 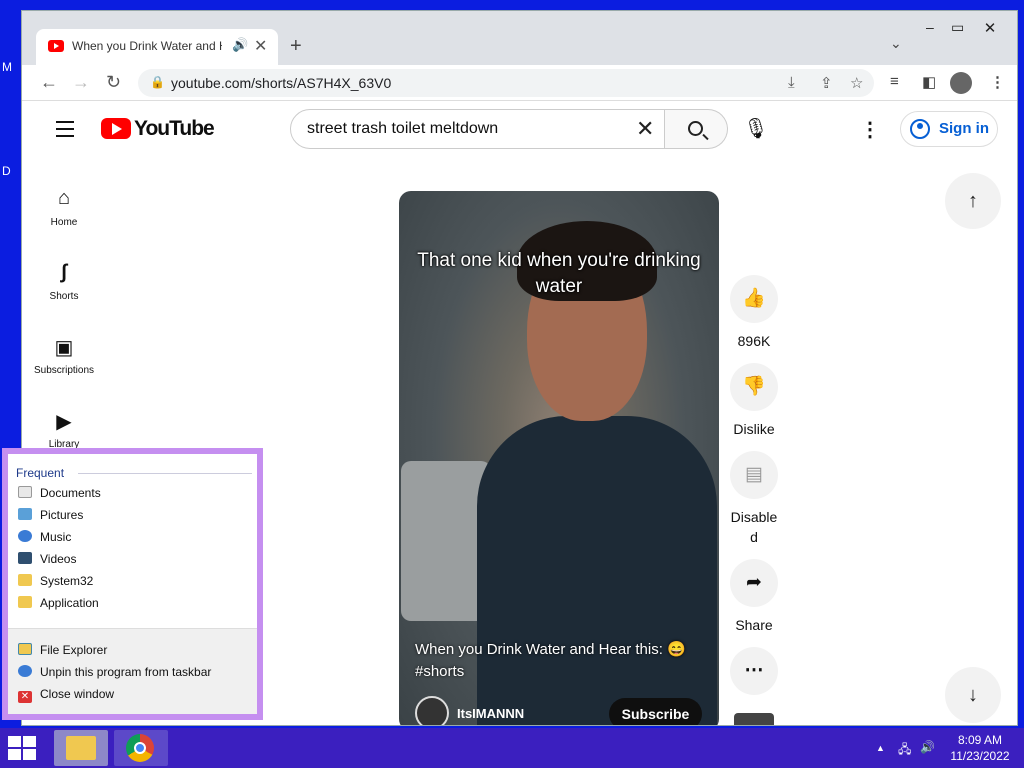 What do you see at coordinates (281, 83) in the screenshot?
I see `url-text: youtube.com/shorts/AS7H4X_63V0` at bounding box center [281, 83].